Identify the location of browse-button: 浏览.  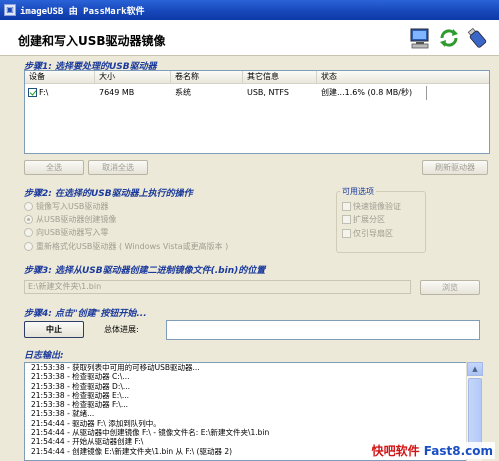
(450, 287).